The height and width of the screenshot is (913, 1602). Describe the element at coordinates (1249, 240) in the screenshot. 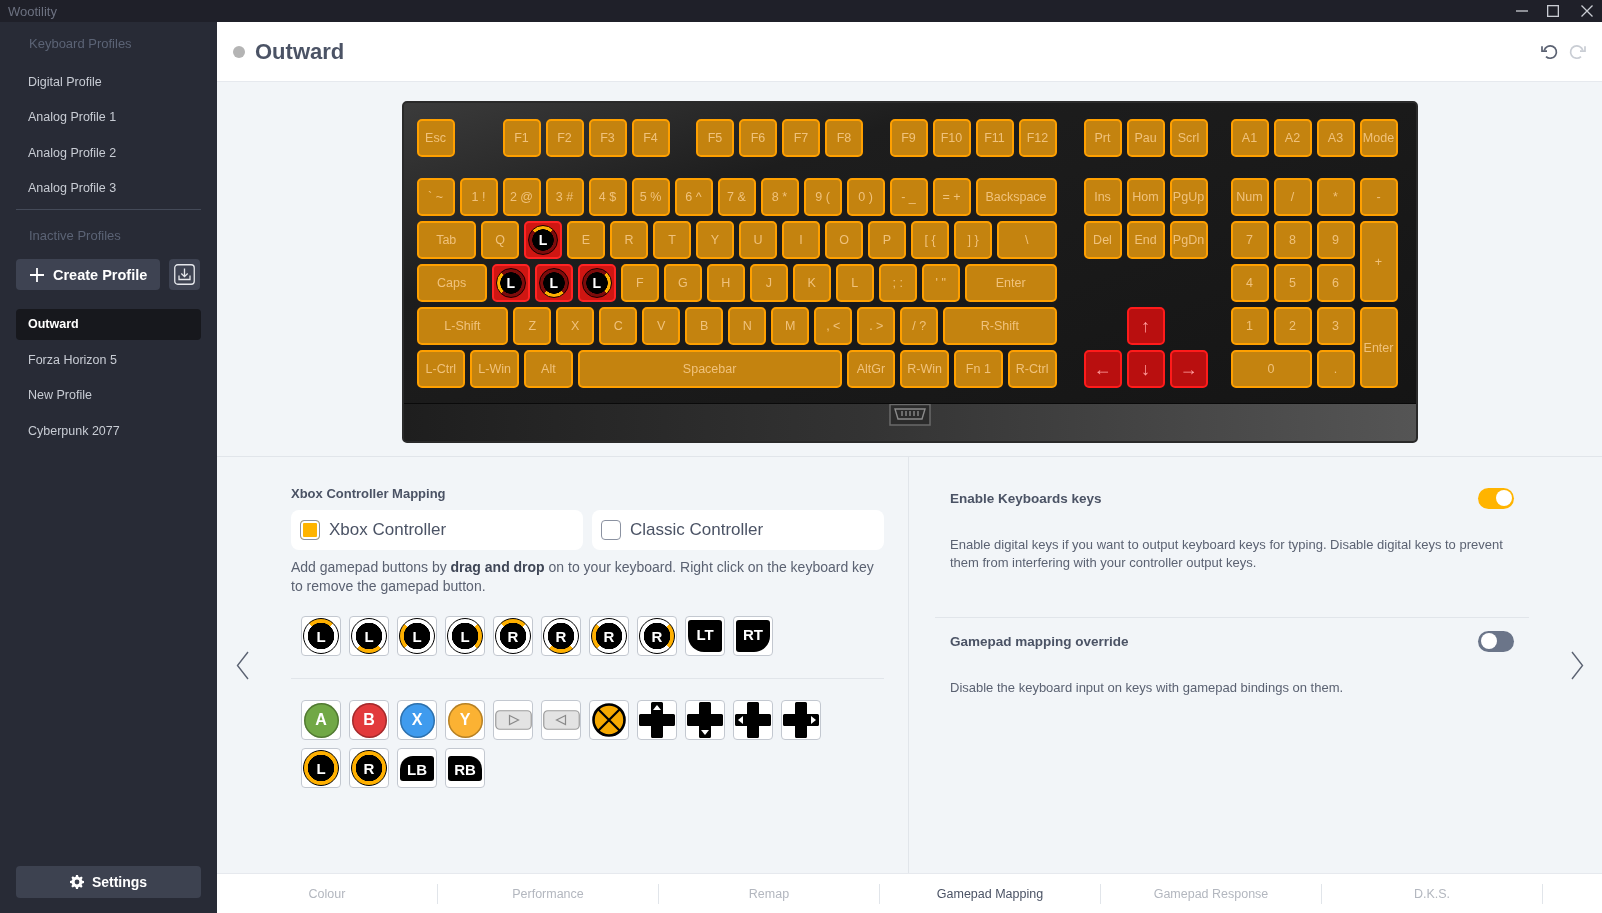

I see `keyboard-key: 7` at that location.